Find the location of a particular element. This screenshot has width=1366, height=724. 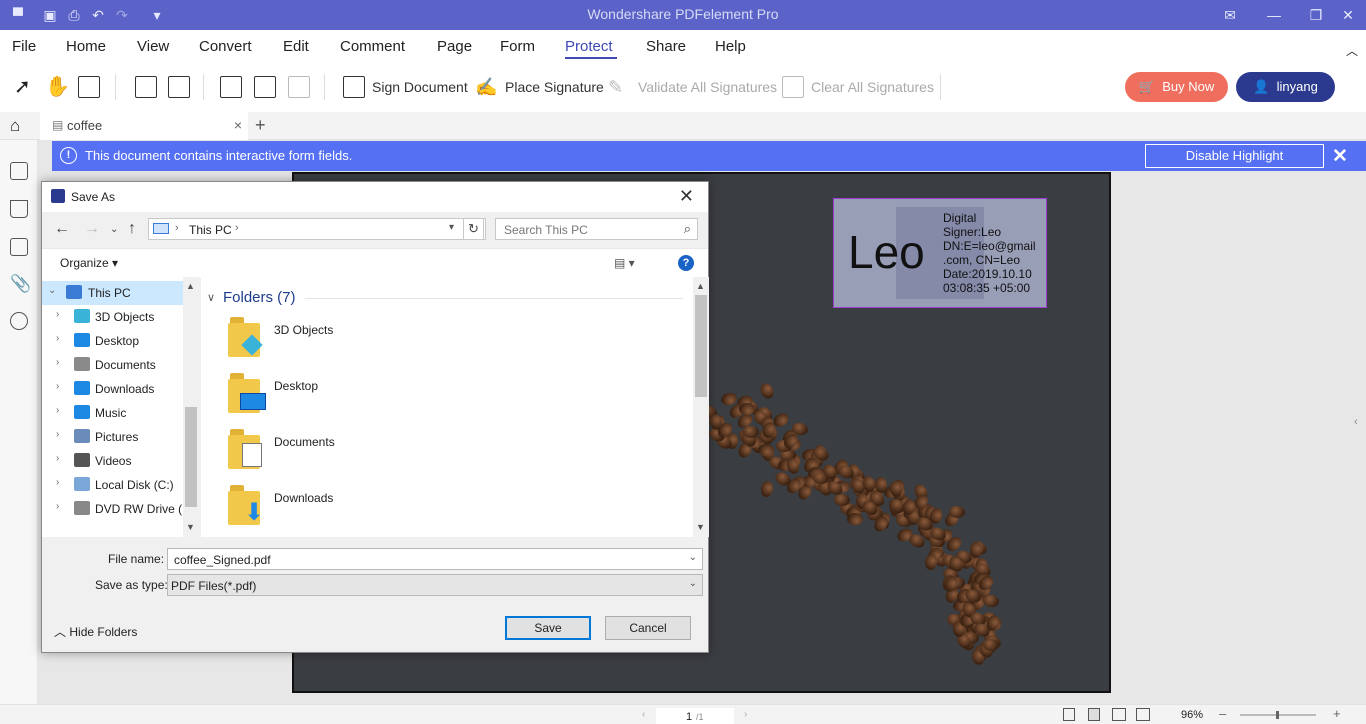

search-panel-icon is located at coordinates (19, 321).